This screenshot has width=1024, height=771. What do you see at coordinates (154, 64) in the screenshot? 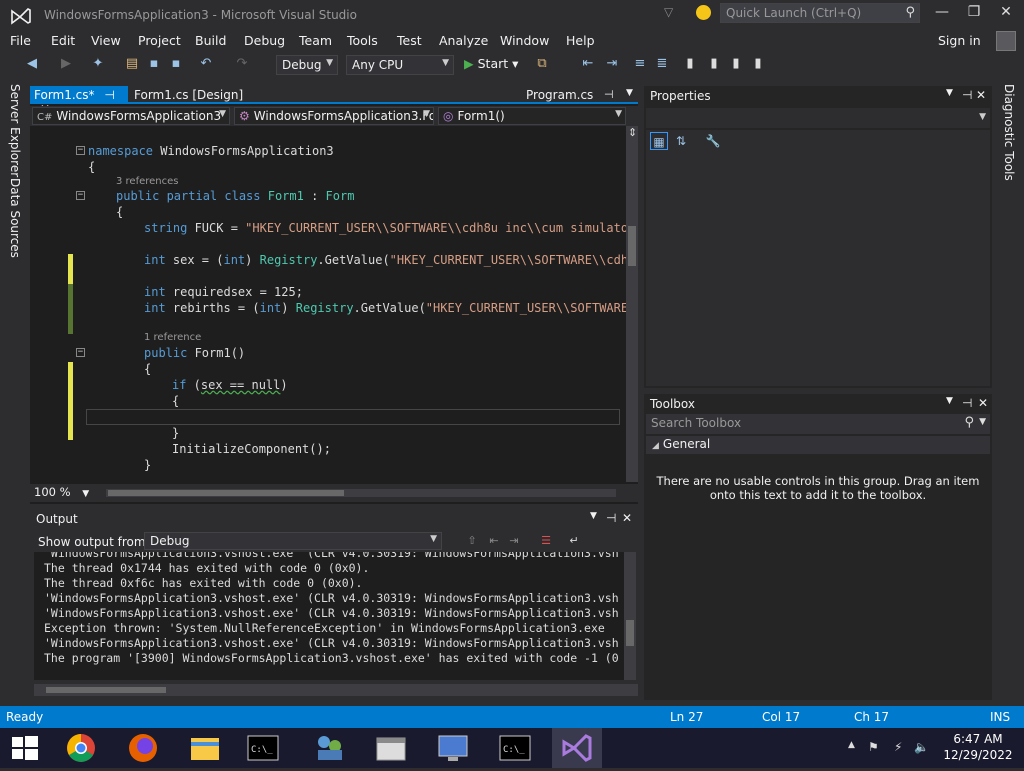
I see `save-icon: ▪` at bounding box center [154, 64].